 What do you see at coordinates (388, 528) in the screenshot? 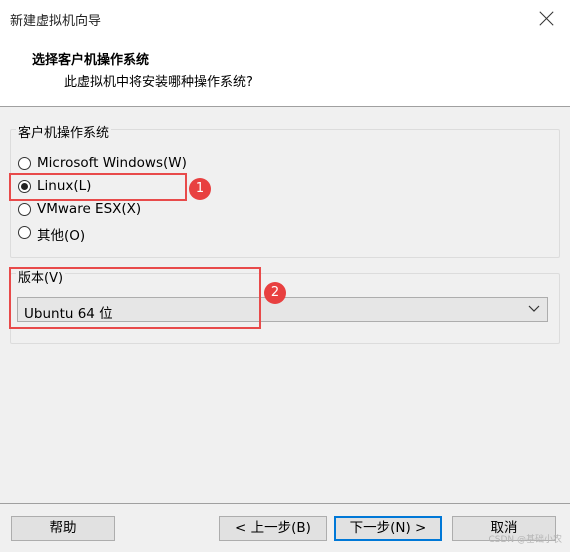
I see `next-button: 下一步(N) >` at bounding box center [388, 528].